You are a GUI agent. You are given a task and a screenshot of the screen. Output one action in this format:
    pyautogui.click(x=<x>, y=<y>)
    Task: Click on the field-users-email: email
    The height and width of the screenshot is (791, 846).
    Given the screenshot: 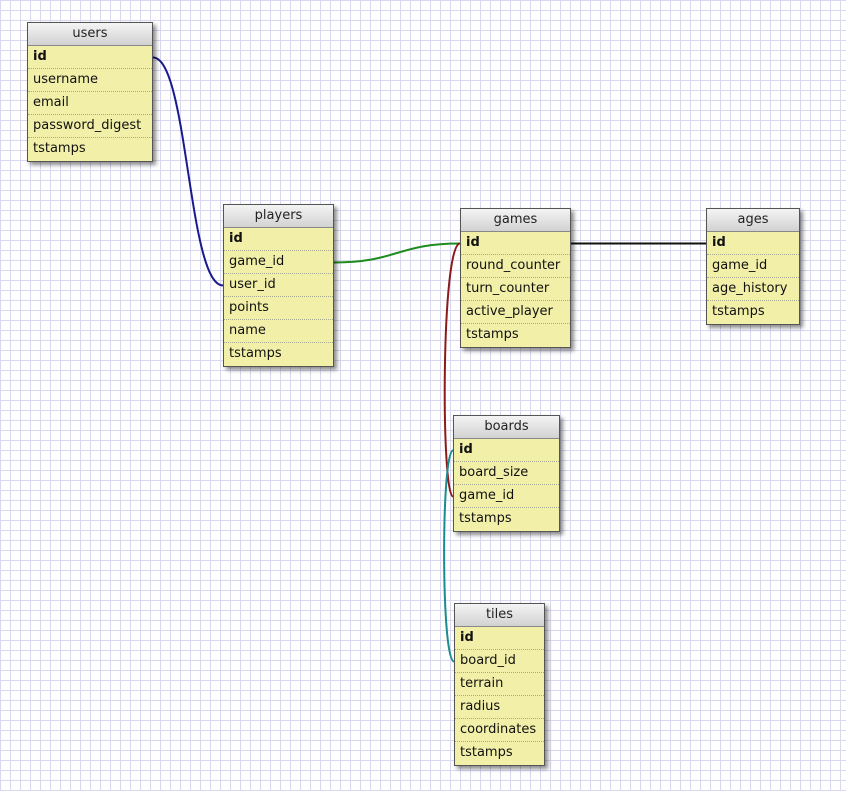 What is the action you would take?
    pyautogui.click(x=90, y=103)
    